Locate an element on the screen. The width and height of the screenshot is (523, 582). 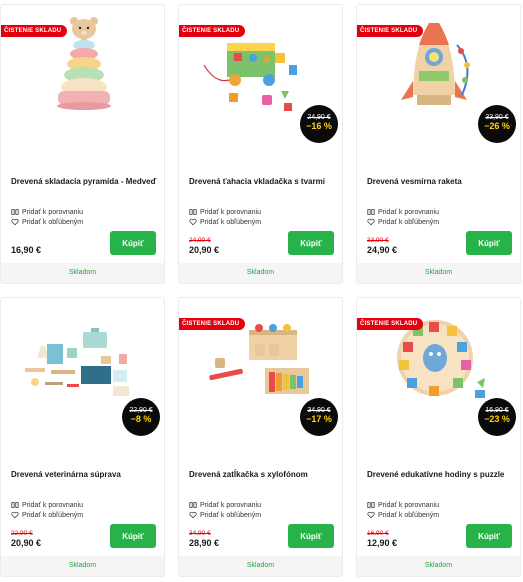
discount-percent: −16 % is located at coordinates (319, 126).